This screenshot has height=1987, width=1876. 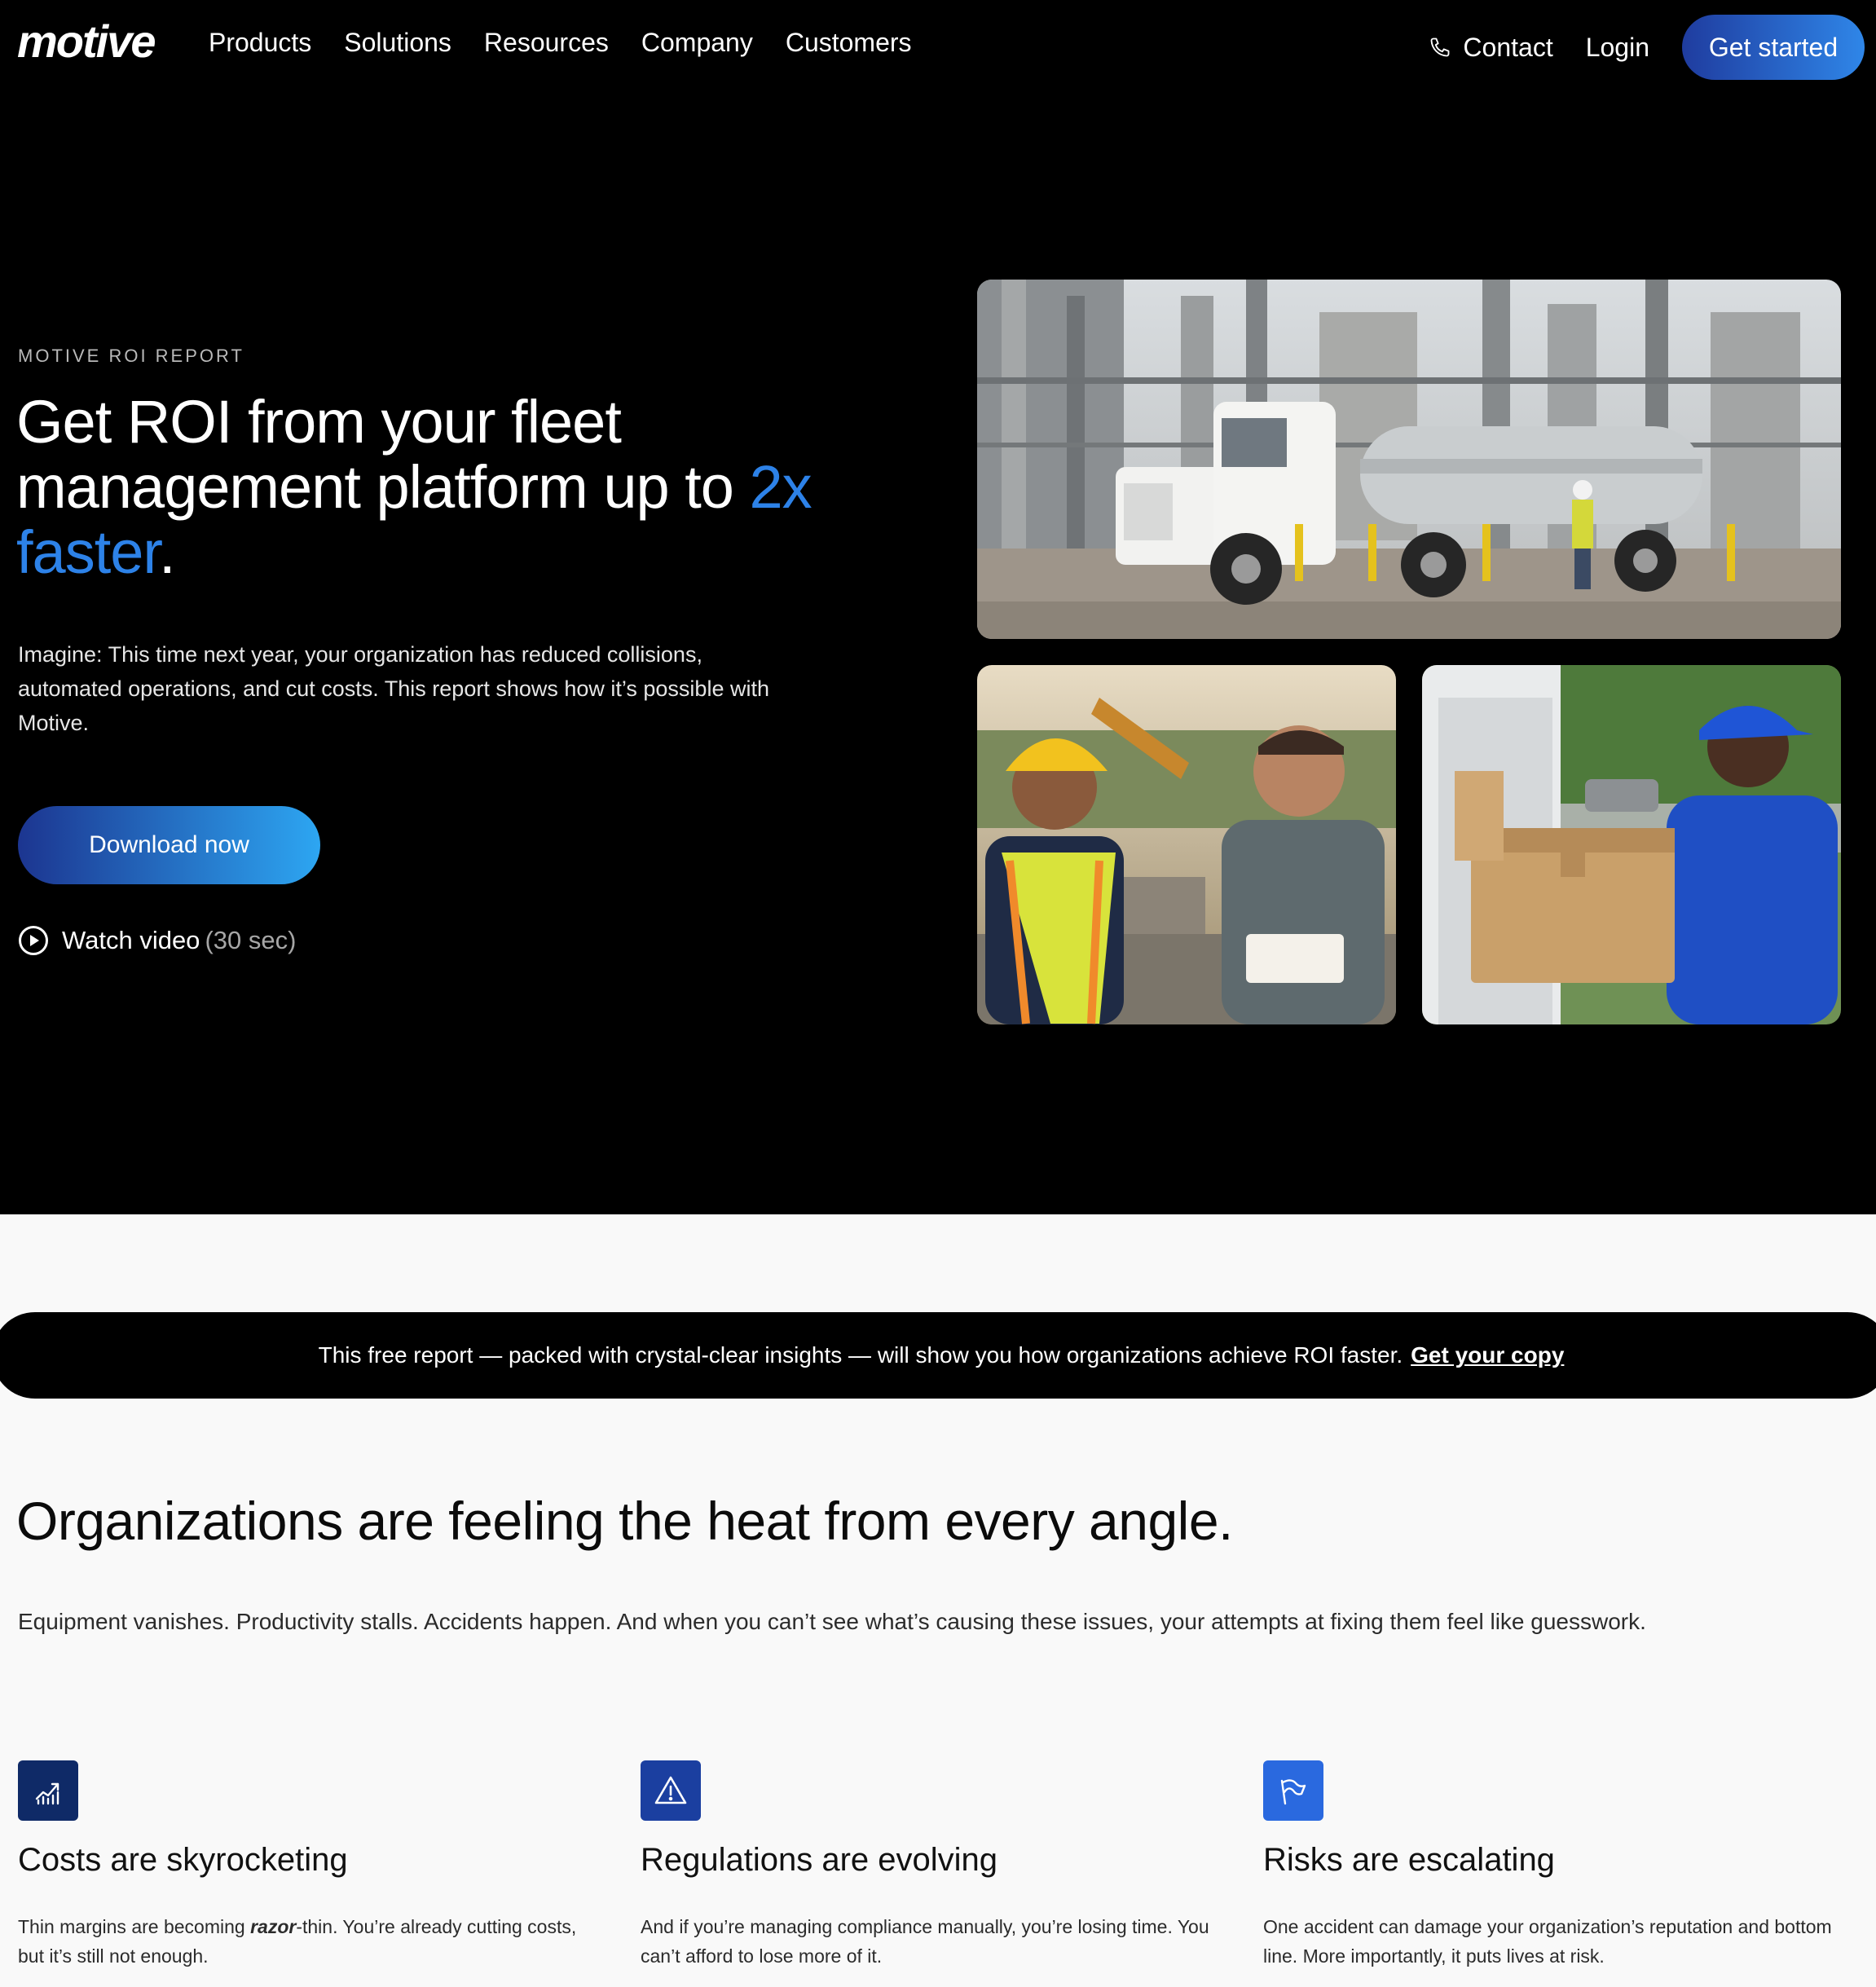 What do you see at coordinates (131, 940) in the screenshot?
I see `watch-video-label: Watch video` at bounding box center [131, 940].